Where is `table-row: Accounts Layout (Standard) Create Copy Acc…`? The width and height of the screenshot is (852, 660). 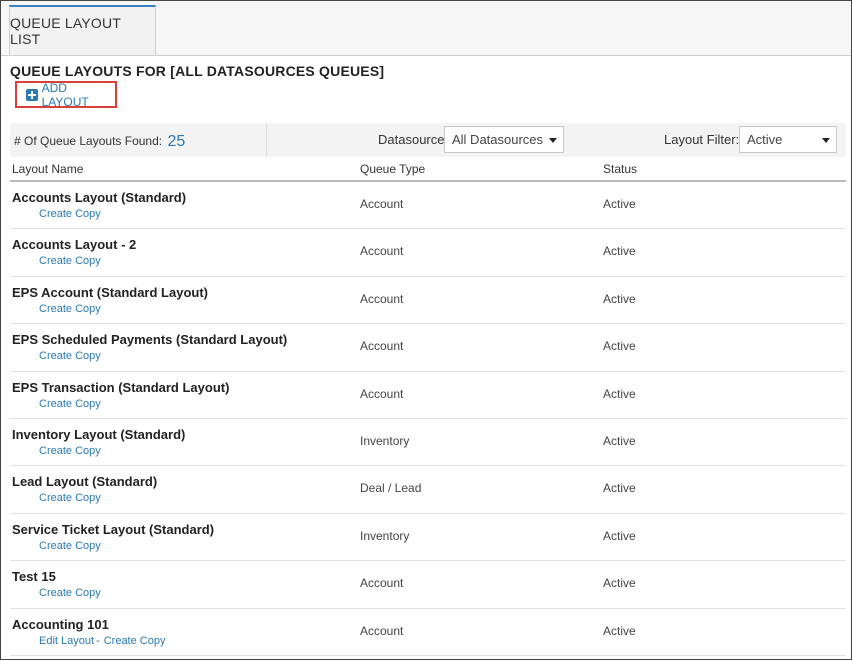
table-row: Accounts Layout (Standard) Create Copy Acc… is located at coordinates (428, 206).